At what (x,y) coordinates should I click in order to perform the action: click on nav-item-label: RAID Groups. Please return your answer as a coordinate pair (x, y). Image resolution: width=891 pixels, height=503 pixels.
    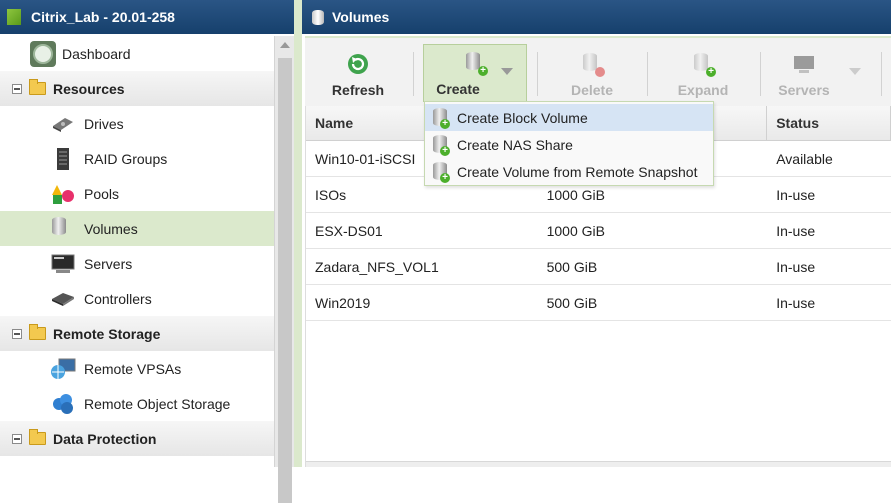
    Looking at the image, I should click on (126, 158).